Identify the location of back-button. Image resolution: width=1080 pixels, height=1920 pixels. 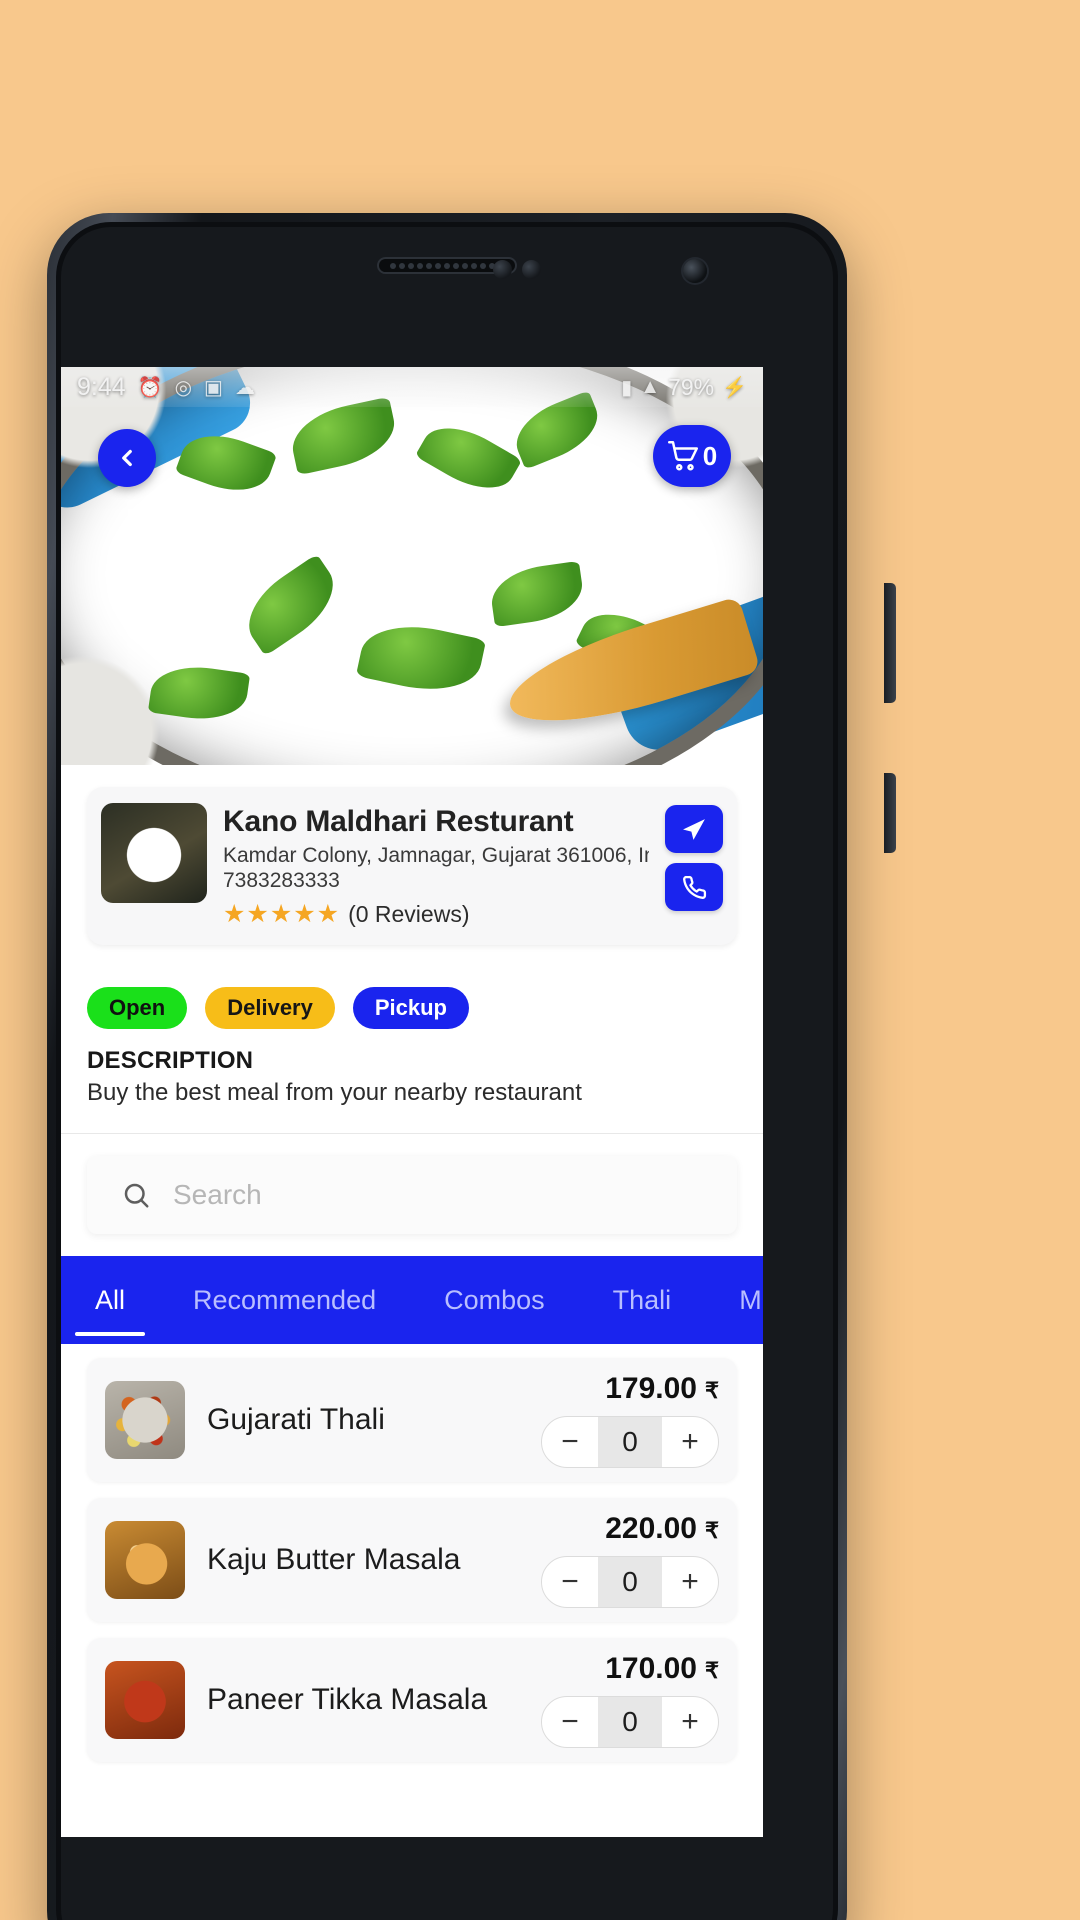
(127, 458).